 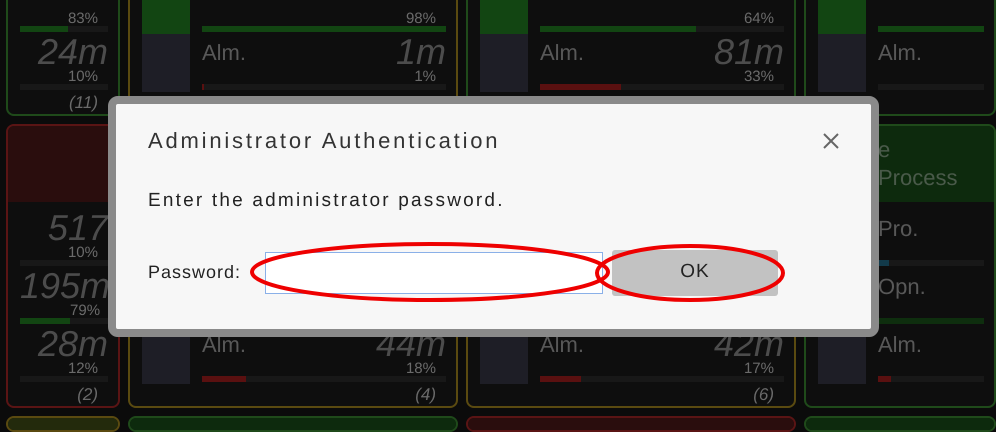 I want to click on percent-text: 17%, so click(x=759, y=368).